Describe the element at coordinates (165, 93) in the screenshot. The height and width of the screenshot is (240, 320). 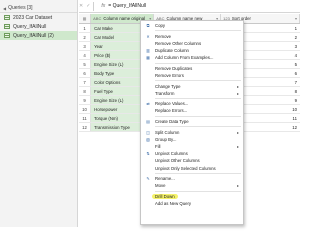
I see `menu-item-label: Transform` at that location.